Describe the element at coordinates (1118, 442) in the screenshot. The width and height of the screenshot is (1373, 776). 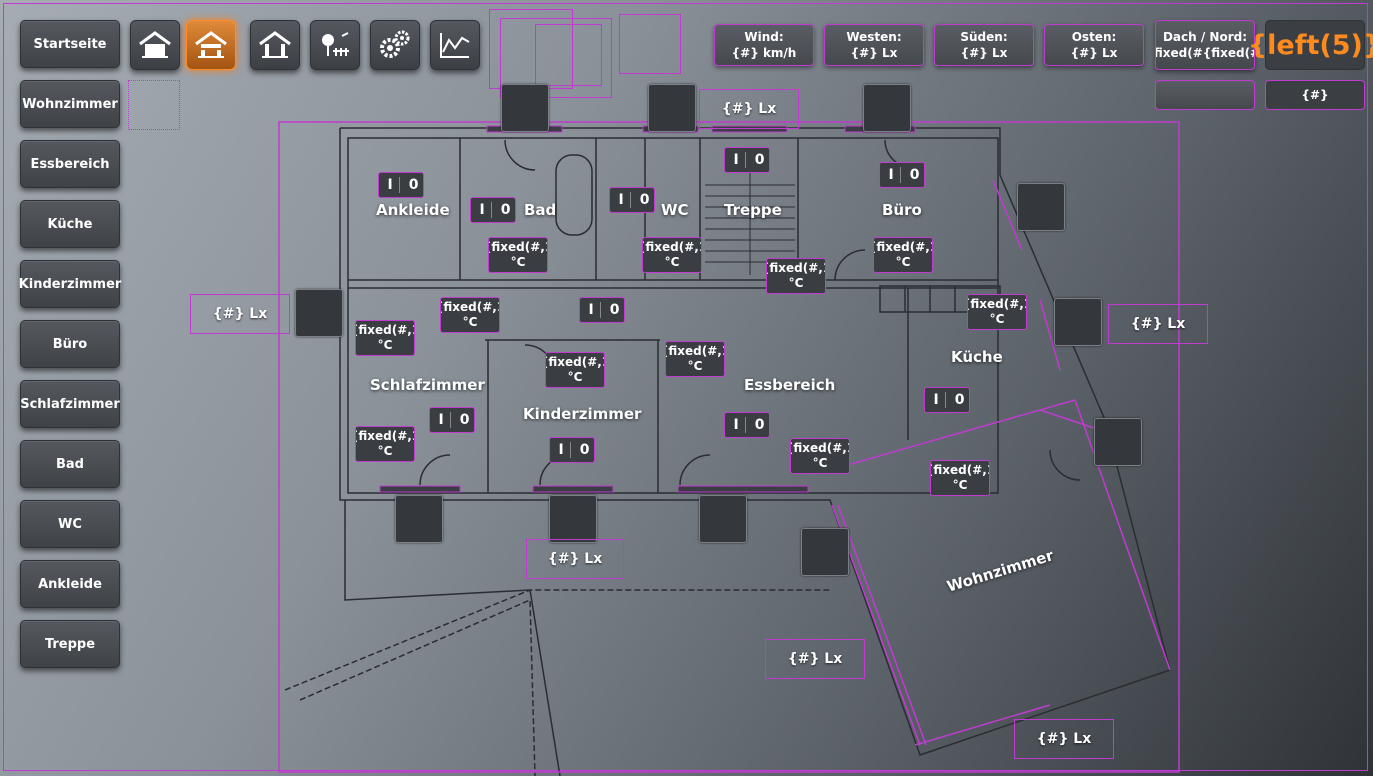
I see `shutter-button-wohnzimmer-east` at that location.